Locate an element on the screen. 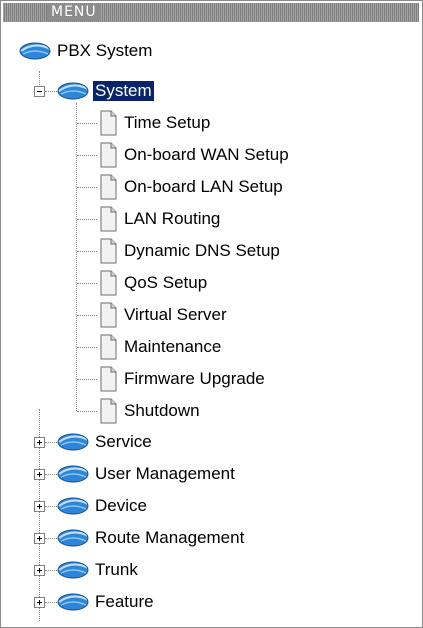 The image size is (423, 628). menu-item-firmware-upgrade: Firmware Upgrade is located at coordinates (182, 379).